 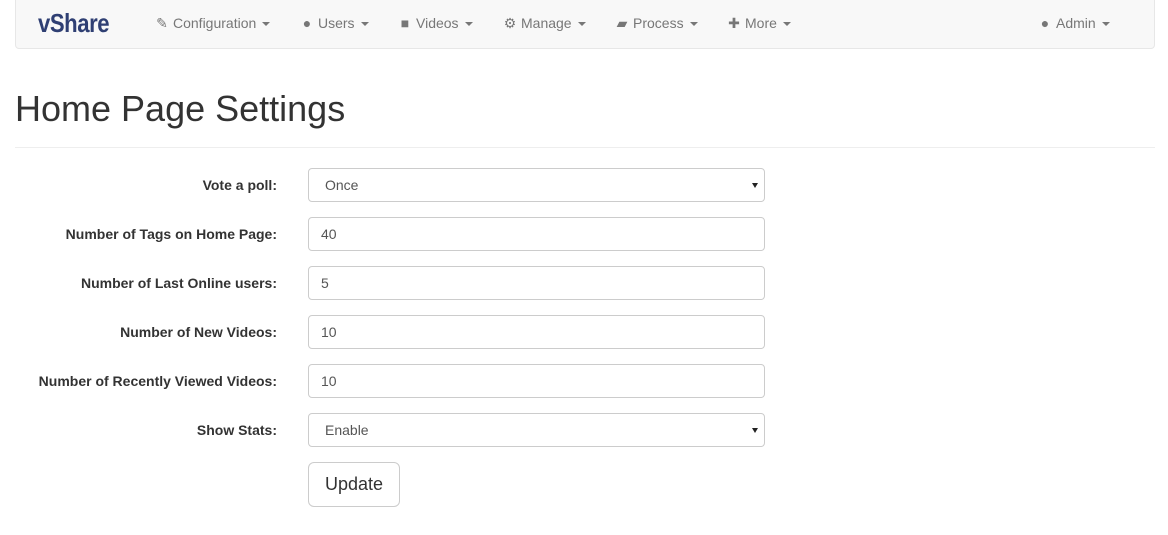 What do you see at coordinates (1074, 23) in the screenshot?
I see `nav-admin: ● Admin` at bounding box center [1074, 23].